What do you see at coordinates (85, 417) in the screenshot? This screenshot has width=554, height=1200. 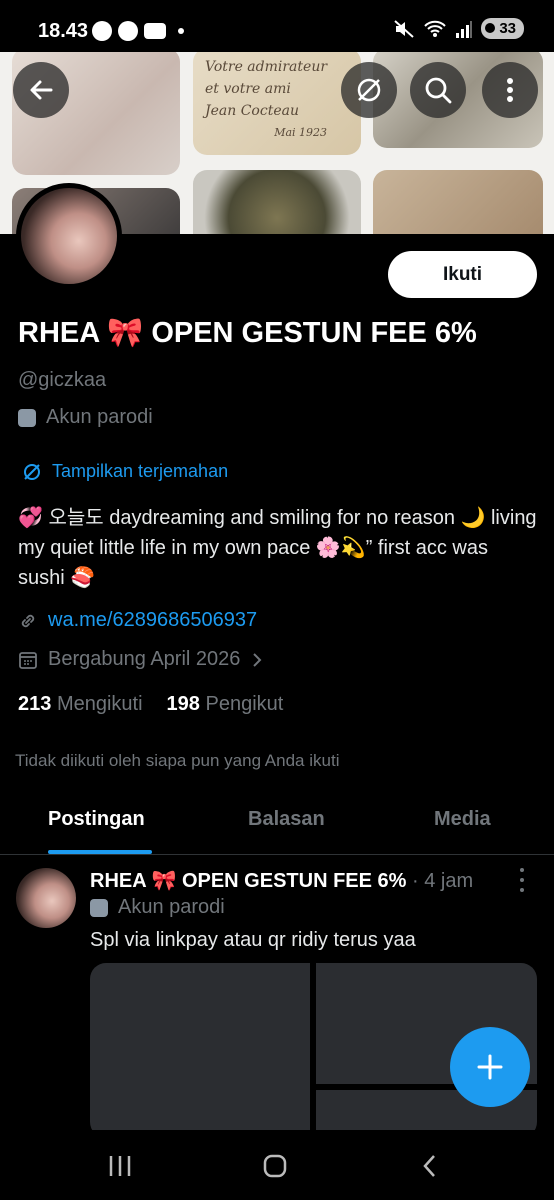 I see `parody-label: Akun parodi` at bounding box center [85, 417].